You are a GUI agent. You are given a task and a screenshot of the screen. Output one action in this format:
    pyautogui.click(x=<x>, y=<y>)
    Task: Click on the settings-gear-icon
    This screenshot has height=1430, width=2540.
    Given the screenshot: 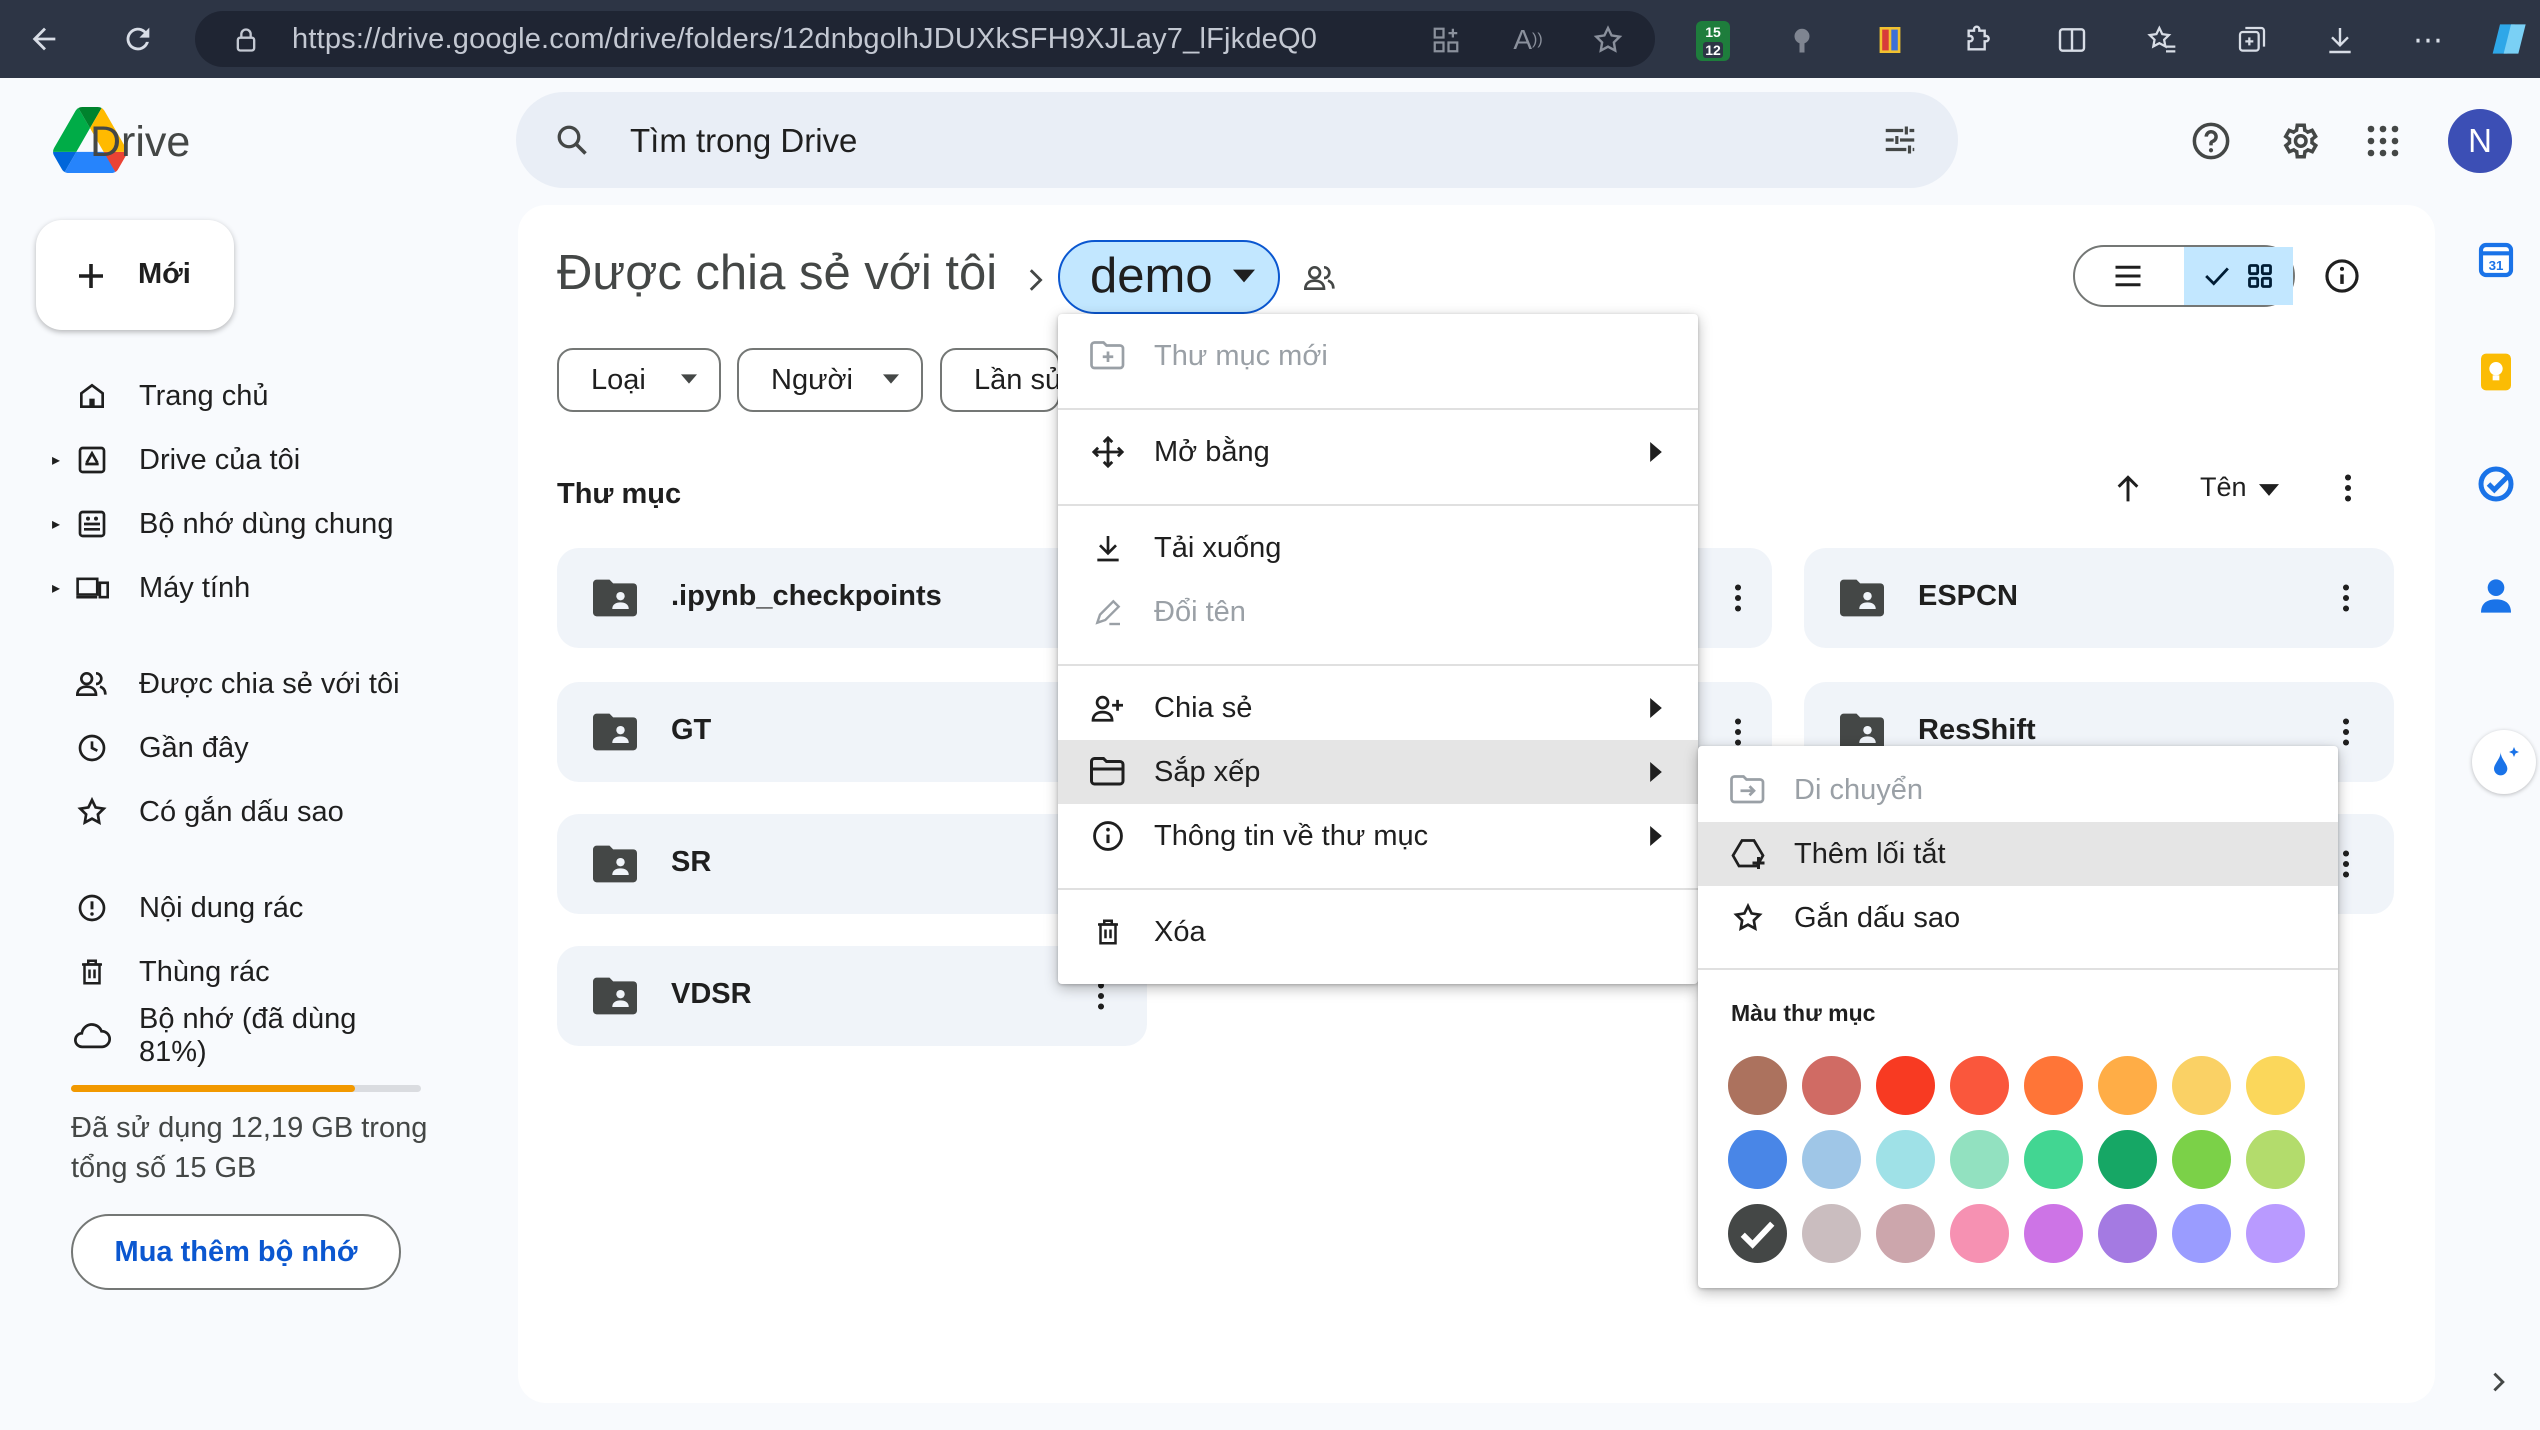 What is the action you would take?
    pyautogui.click(x=2299, y=141)
    